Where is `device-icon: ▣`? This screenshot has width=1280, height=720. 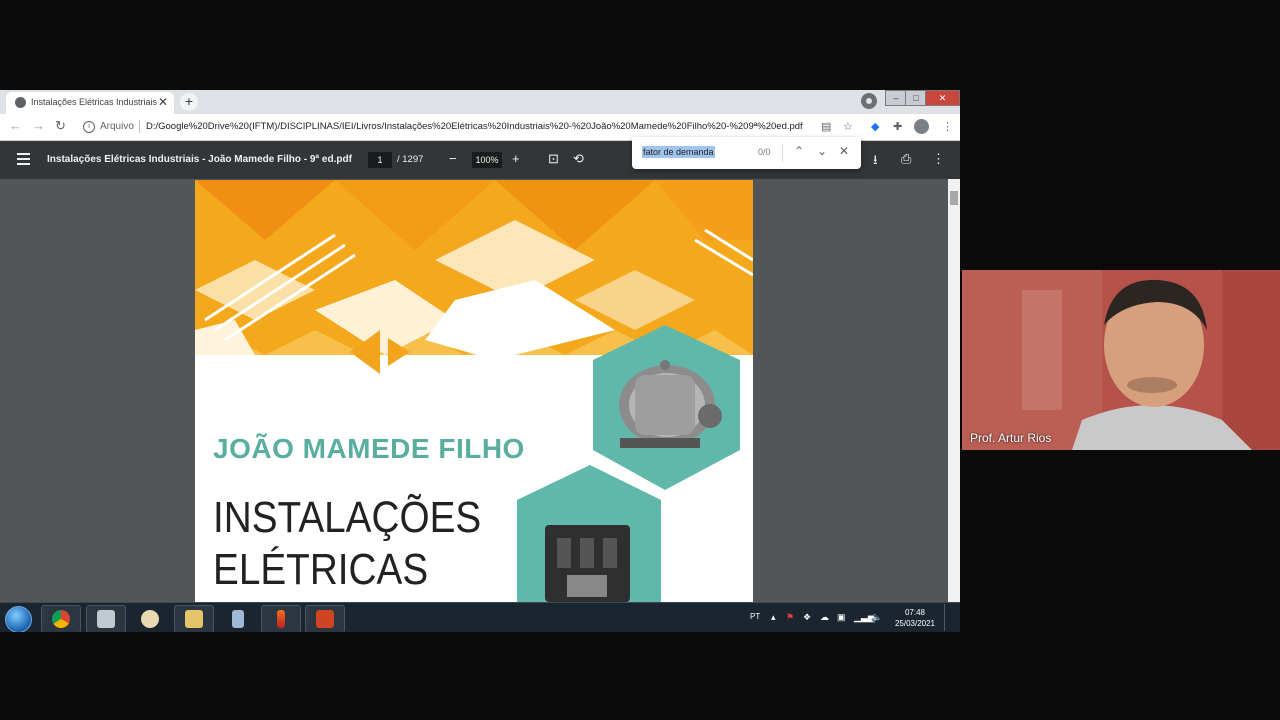
device-icon: ▣ is located at coordinates (841, 617).